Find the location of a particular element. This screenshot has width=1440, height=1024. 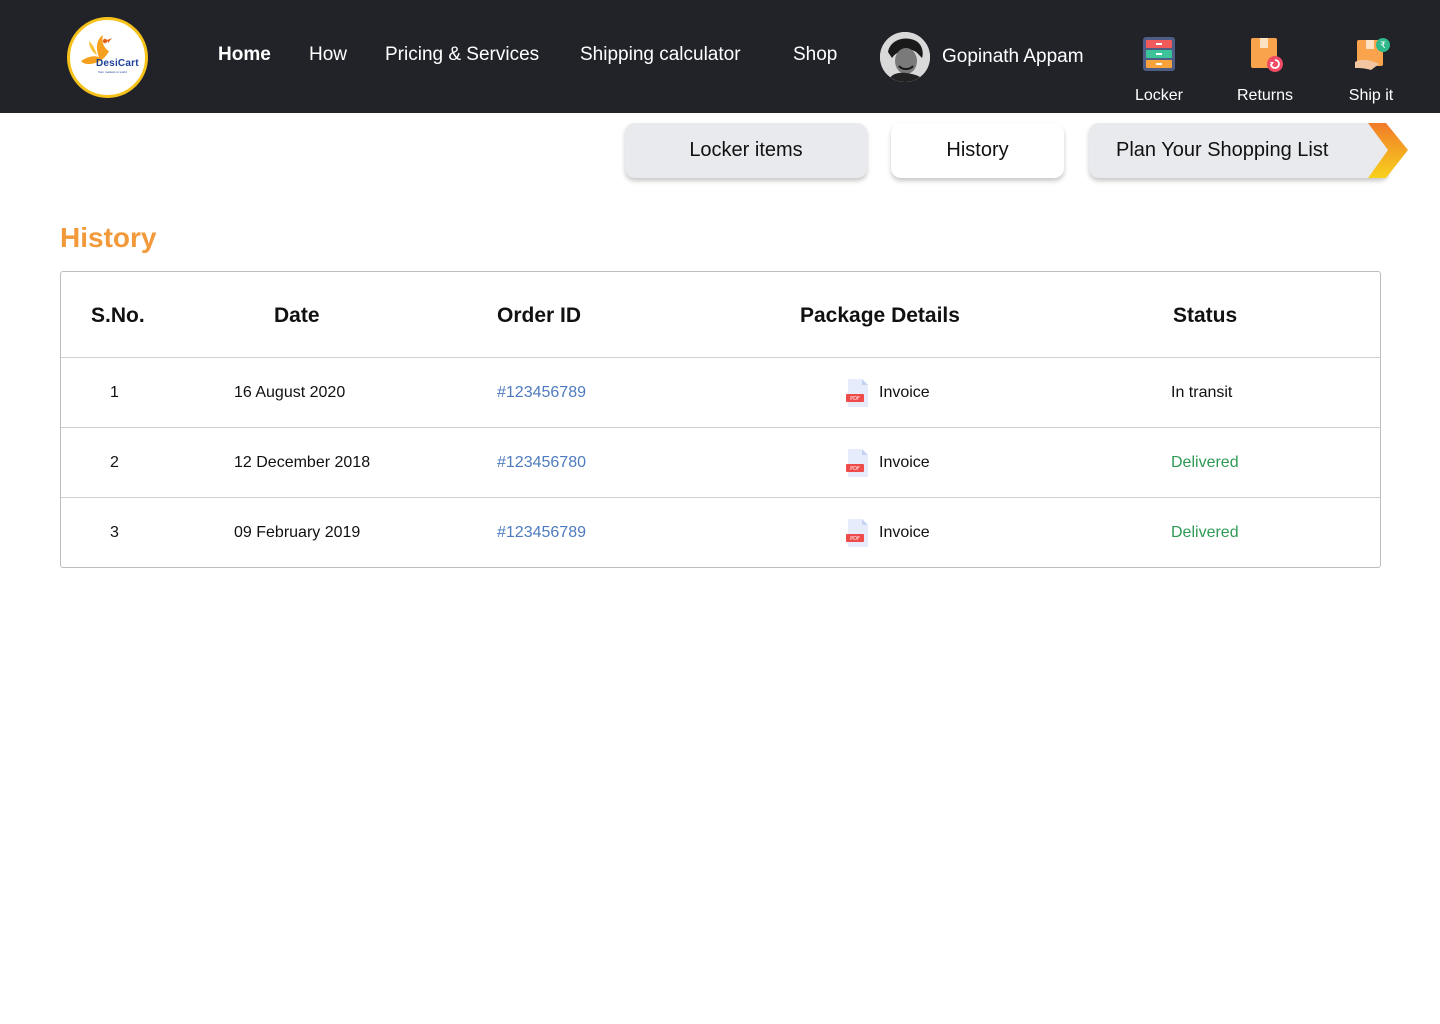

date-cell: 12 December 2018 is located at coordinates (302, 462).